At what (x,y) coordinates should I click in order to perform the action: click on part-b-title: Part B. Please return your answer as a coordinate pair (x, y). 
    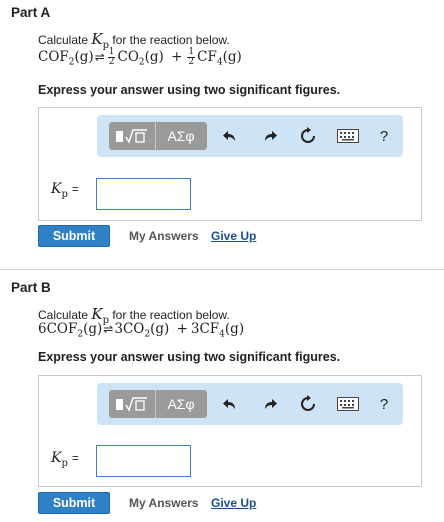
    Looking at the image, I should click on (31, 287).